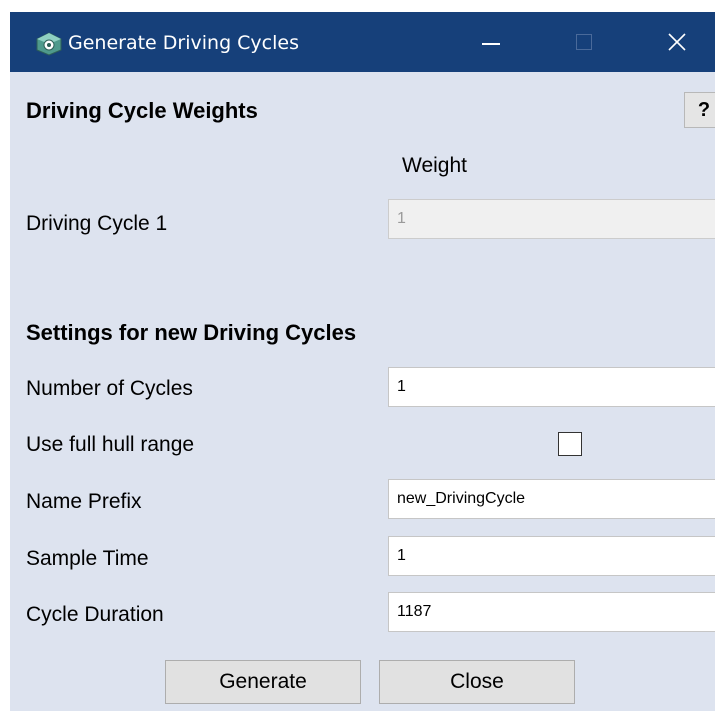  I want to click on driving-cycle-1-weight-field: 1, so click(551, 219).